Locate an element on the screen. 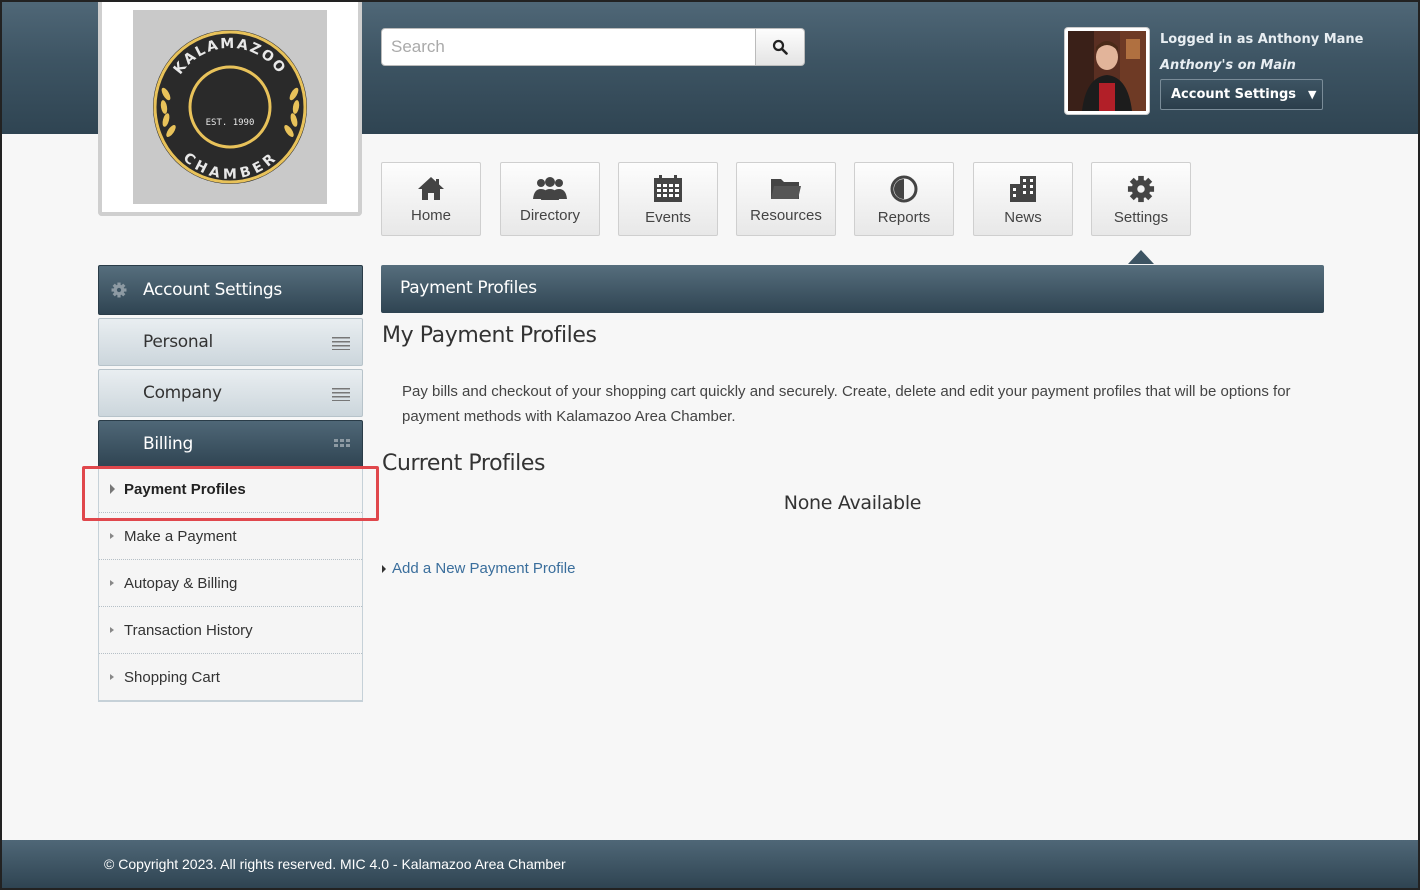 The image size is (1420, 890). nav-resources: Resources is located at coordinates (786, 199).